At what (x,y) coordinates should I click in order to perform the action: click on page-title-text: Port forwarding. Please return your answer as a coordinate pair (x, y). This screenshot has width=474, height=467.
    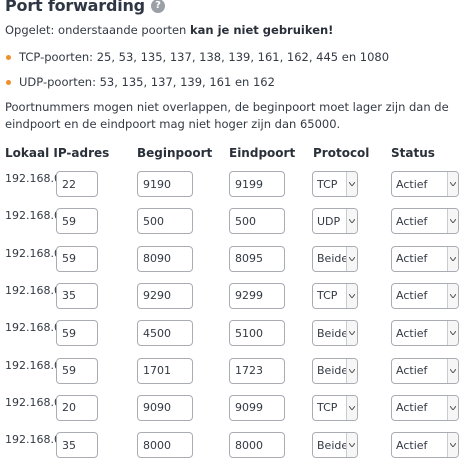
    Looking at the image, I should click on (75, 7).